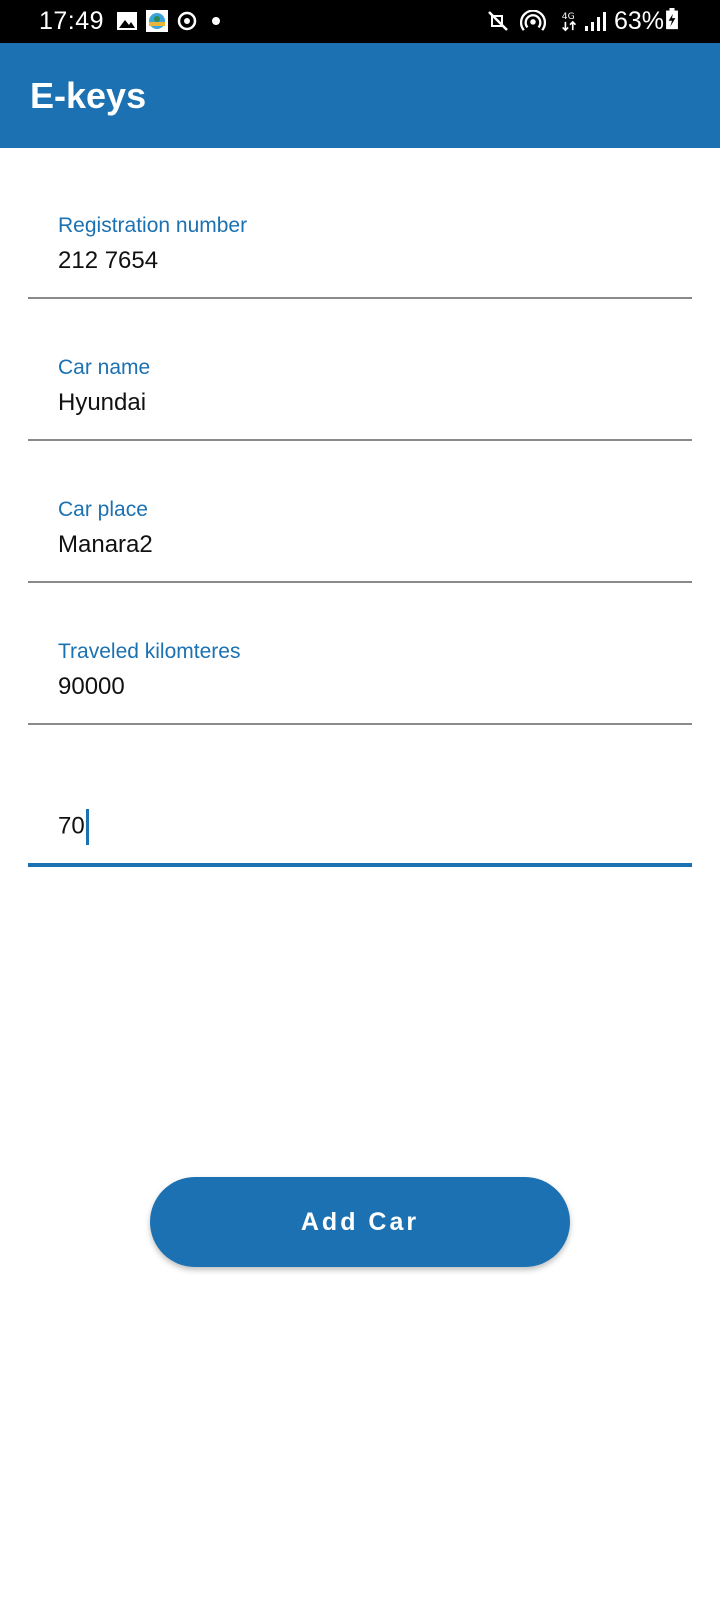 The width and height of the screenshot is (720, 1600). What do you see at coordinates (216, 21) in the screenshot?
I see `dot-icon` at bounding box center [216, 21].